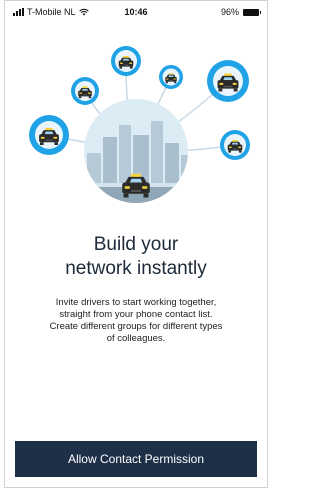 The image size is (320, 492). What do you see at coordinates (136, 459) in the screenshot?
I see `allow-contact-permission-button: Allow Contact Permission` at bounding box center [136, 459].